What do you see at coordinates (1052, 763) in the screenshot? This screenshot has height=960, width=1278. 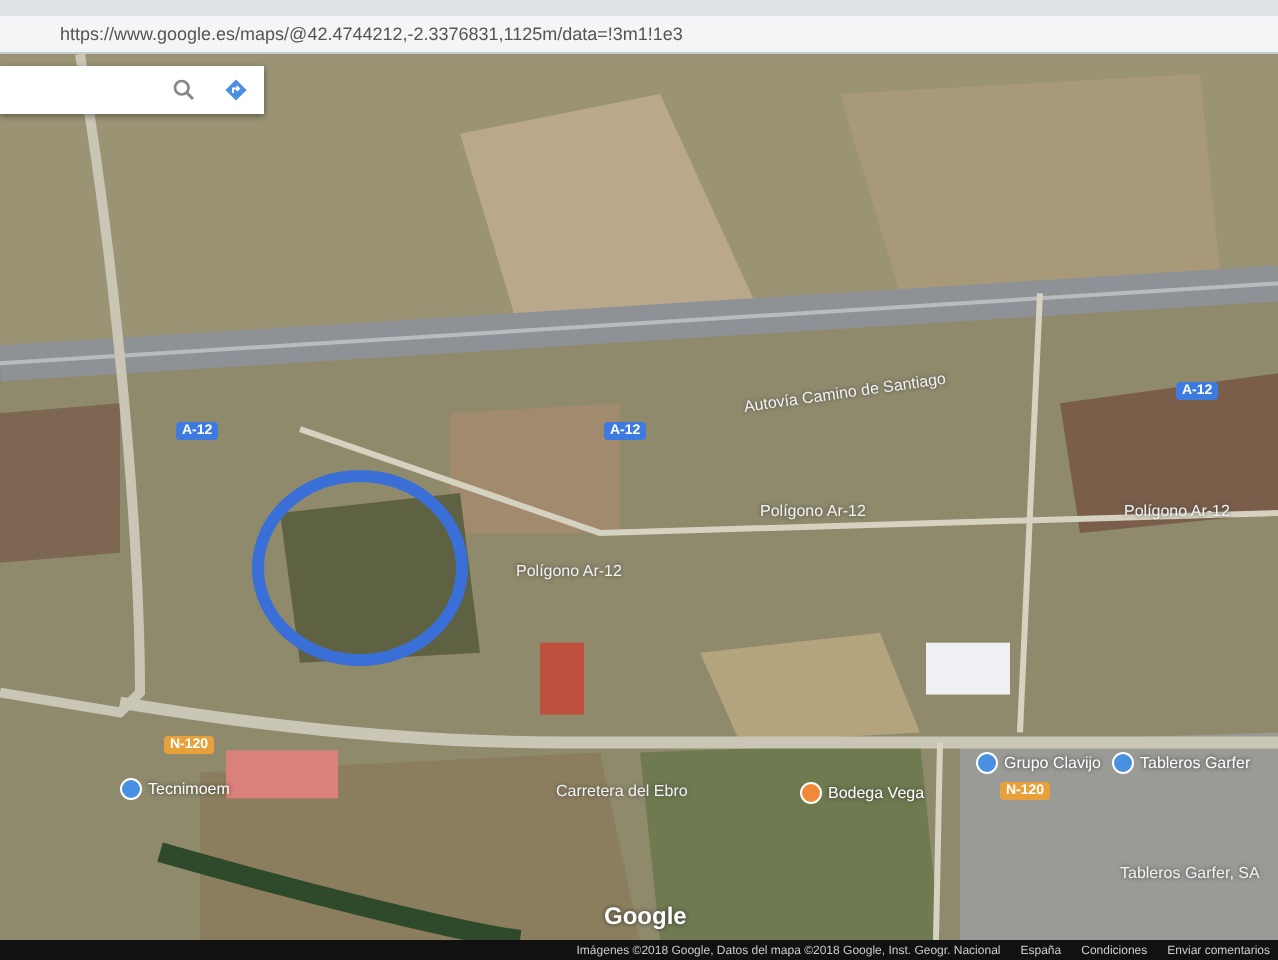 I see `place-label: Grupo Clavijo` at bounding box center [1052, 763].